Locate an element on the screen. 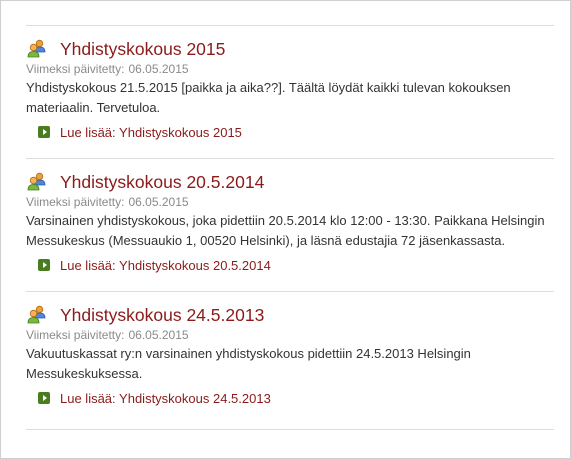  item-title-row: Yhdistyskokous 2015 is located at coordinates (290, 49).